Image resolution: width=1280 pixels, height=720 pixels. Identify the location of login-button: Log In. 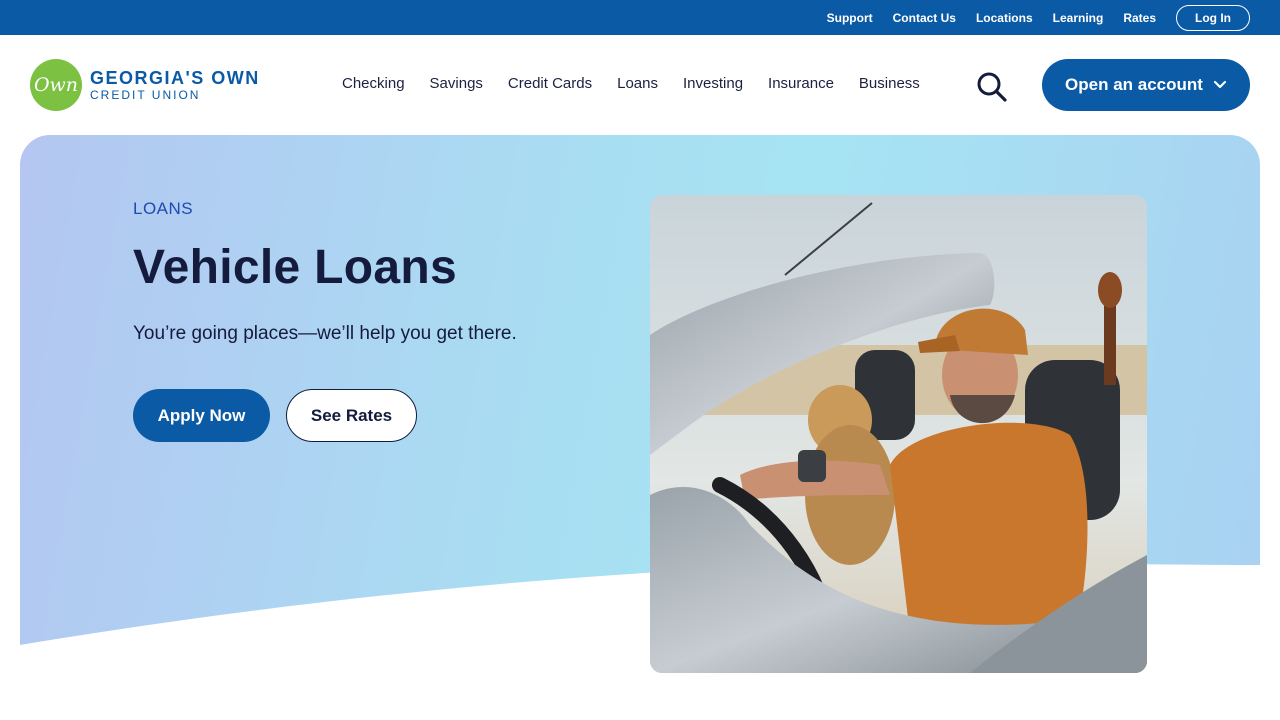
(1213, 17).